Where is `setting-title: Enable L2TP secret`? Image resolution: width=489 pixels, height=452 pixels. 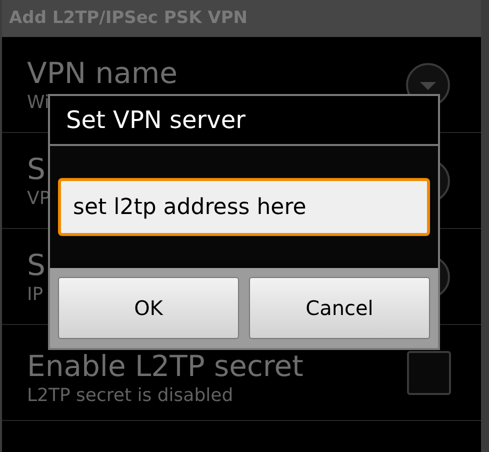
setting-title: Enable L2TP secret is located at coordinates (165, 366).